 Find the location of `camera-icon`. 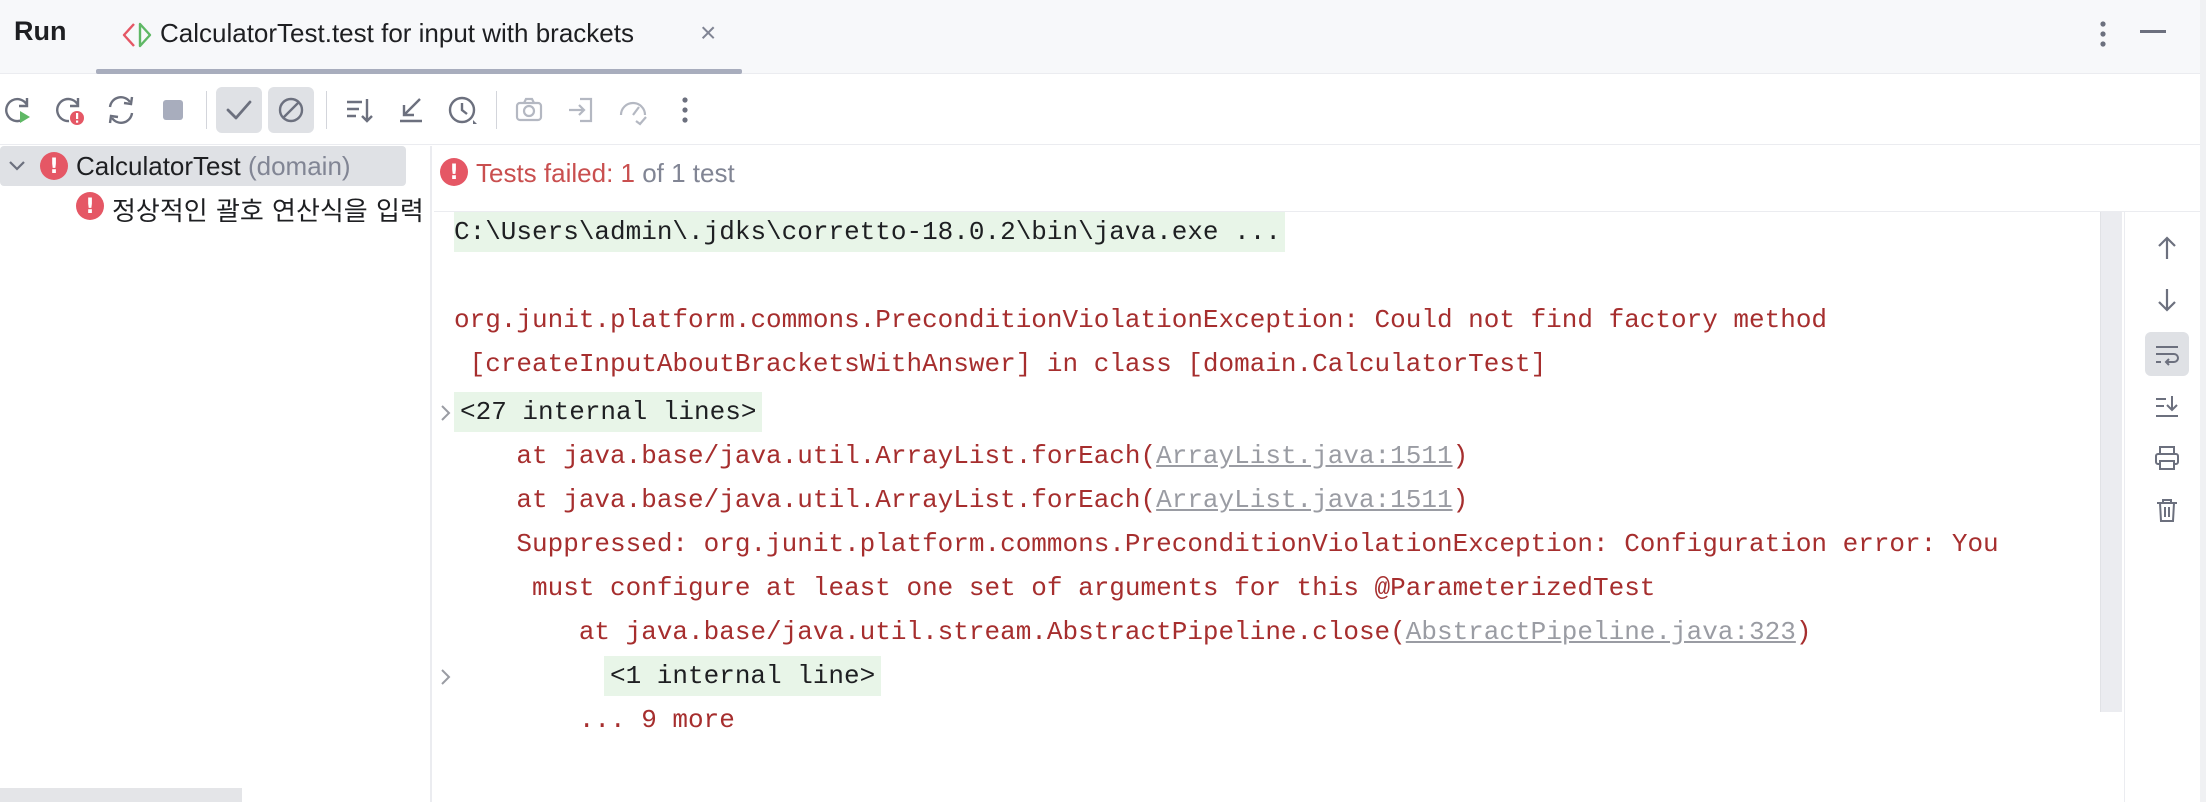

camera-icon is located at coordinates (529, 109).